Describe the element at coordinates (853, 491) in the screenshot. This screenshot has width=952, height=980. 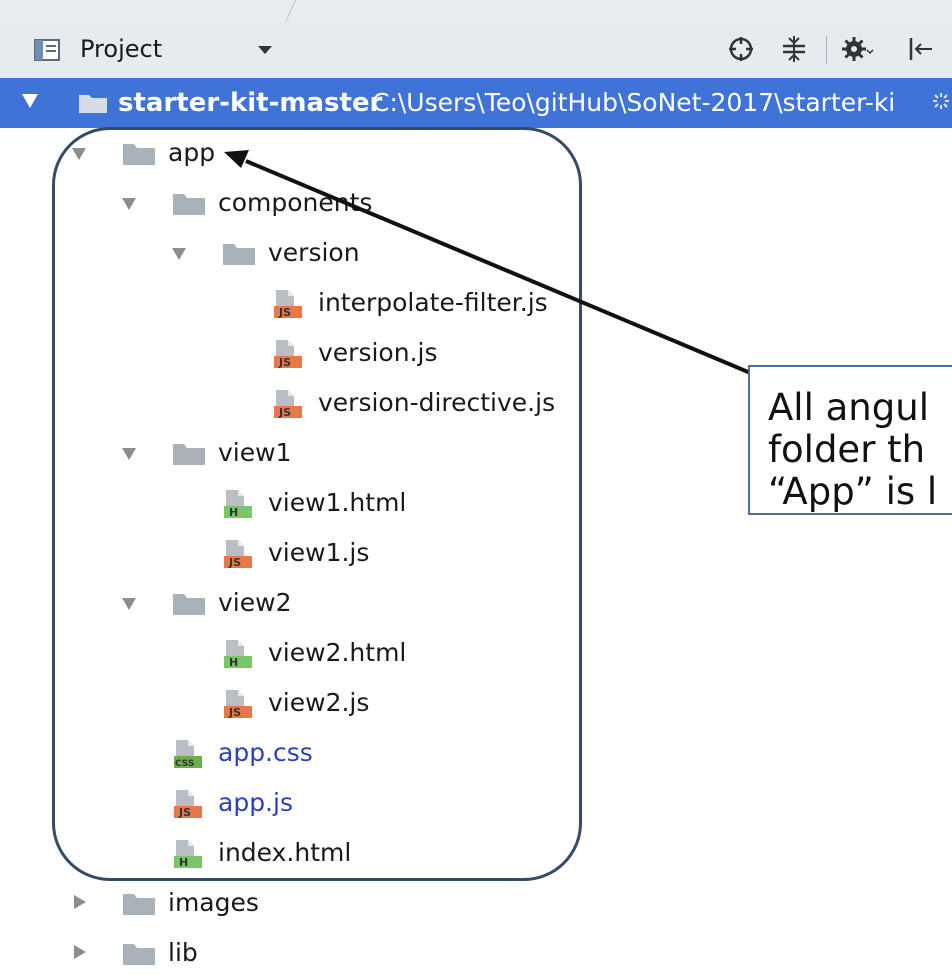
I see `callout-line: “App” is l` at that location.